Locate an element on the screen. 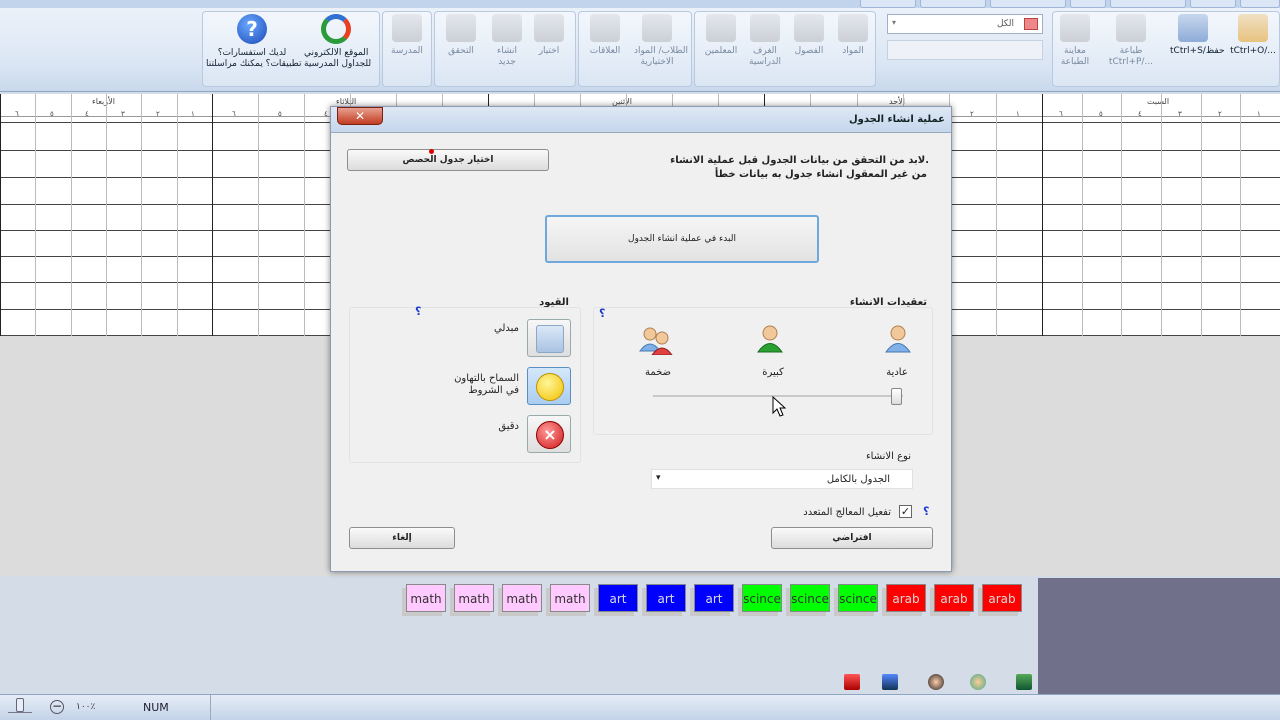 This screenshot has width=1280, height=720. smiley-icon is located at coordinates (550, 387).